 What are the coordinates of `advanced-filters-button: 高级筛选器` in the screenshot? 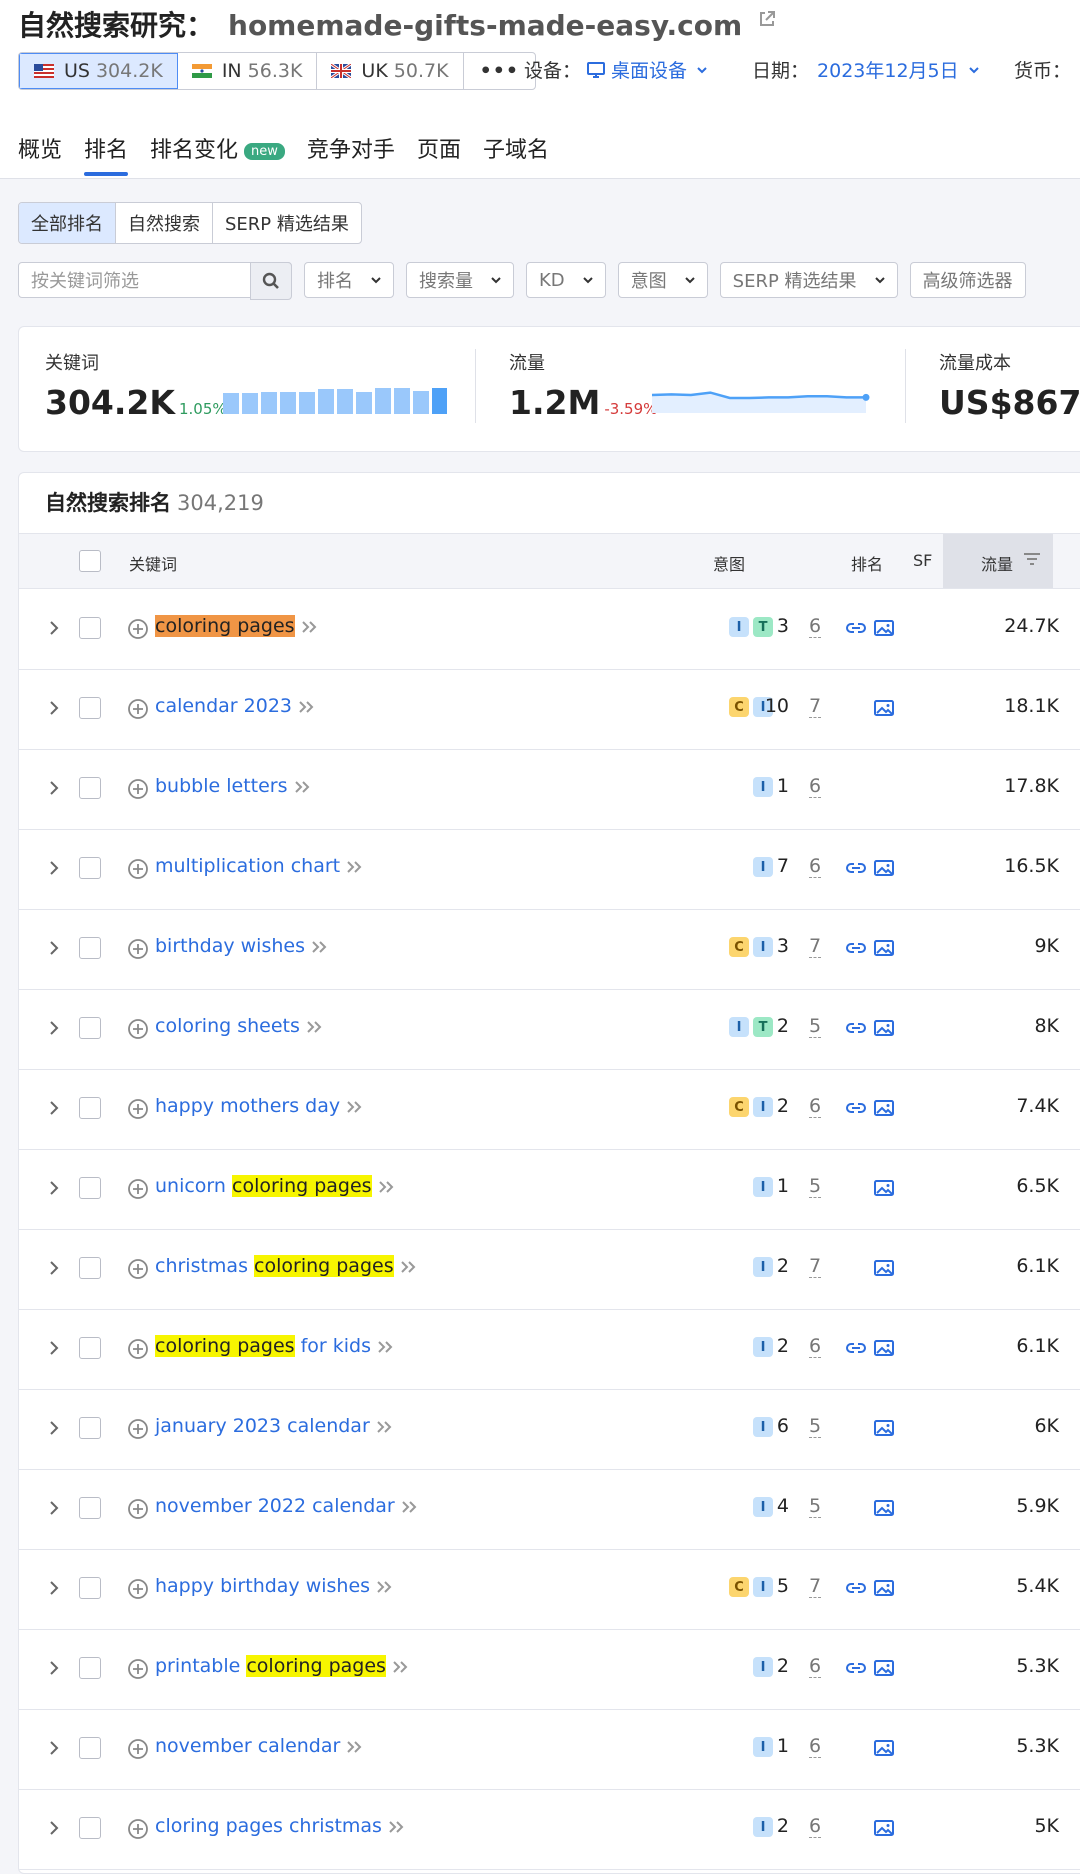 It's located at (967, 280).